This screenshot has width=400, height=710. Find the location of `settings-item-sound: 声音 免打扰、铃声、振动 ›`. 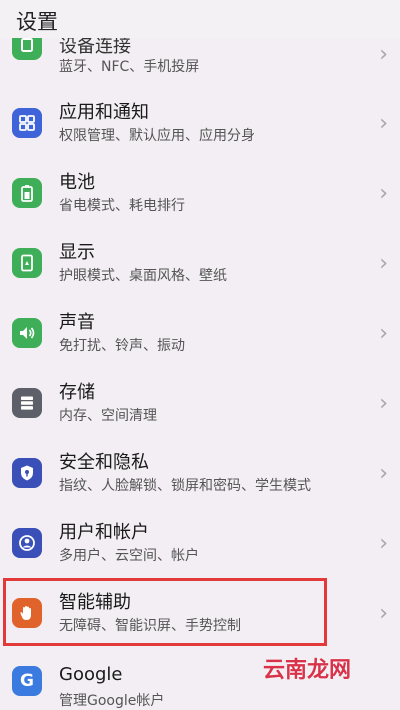

settings-item-sound: 声音 免打扰、铃声、振动 › is located at coordinates (200, 333).